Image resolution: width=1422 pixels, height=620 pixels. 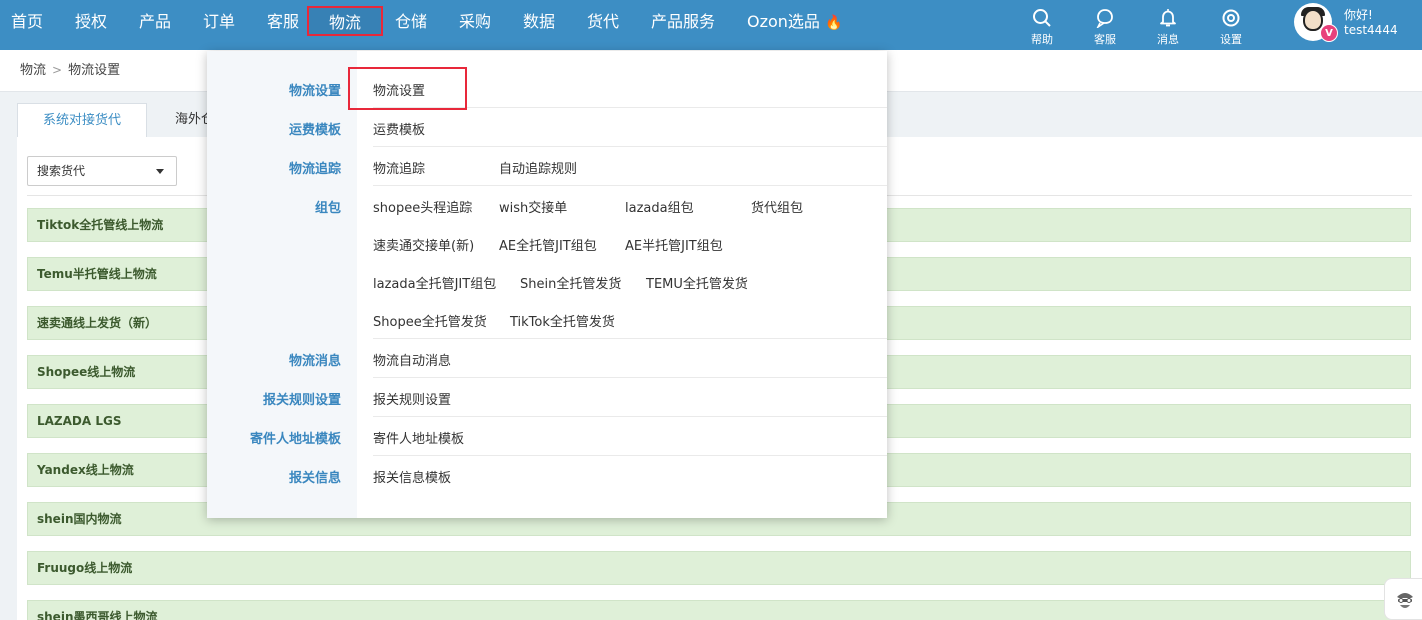 I want to click on nav-orders: 订单, so click(x=219, y=22).